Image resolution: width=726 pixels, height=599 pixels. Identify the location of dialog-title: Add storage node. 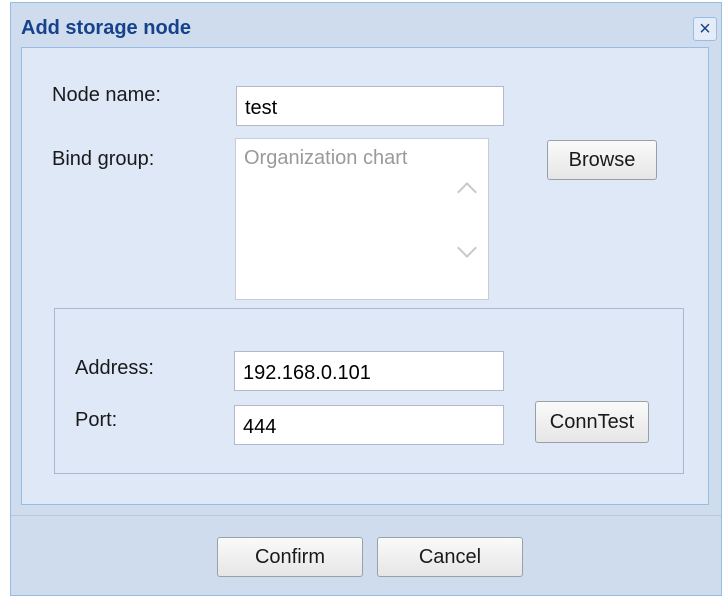
(106, 28).